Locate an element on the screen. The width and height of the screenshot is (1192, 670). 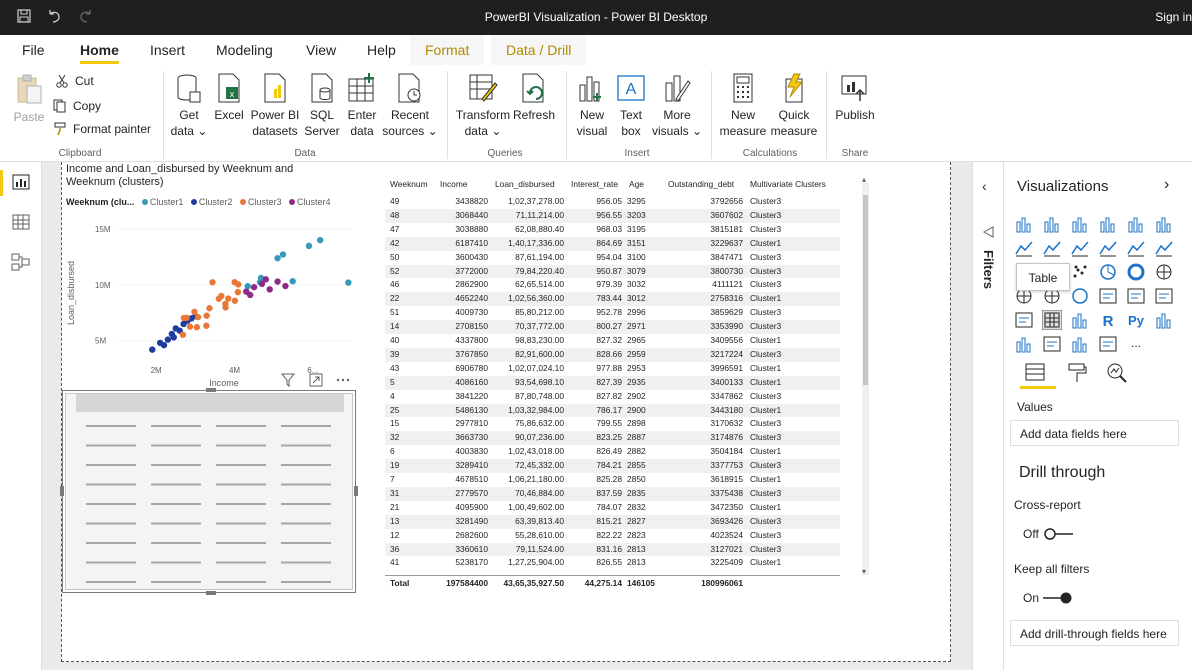
scatter-point-cluster2 is located at coordinates (164, 345).